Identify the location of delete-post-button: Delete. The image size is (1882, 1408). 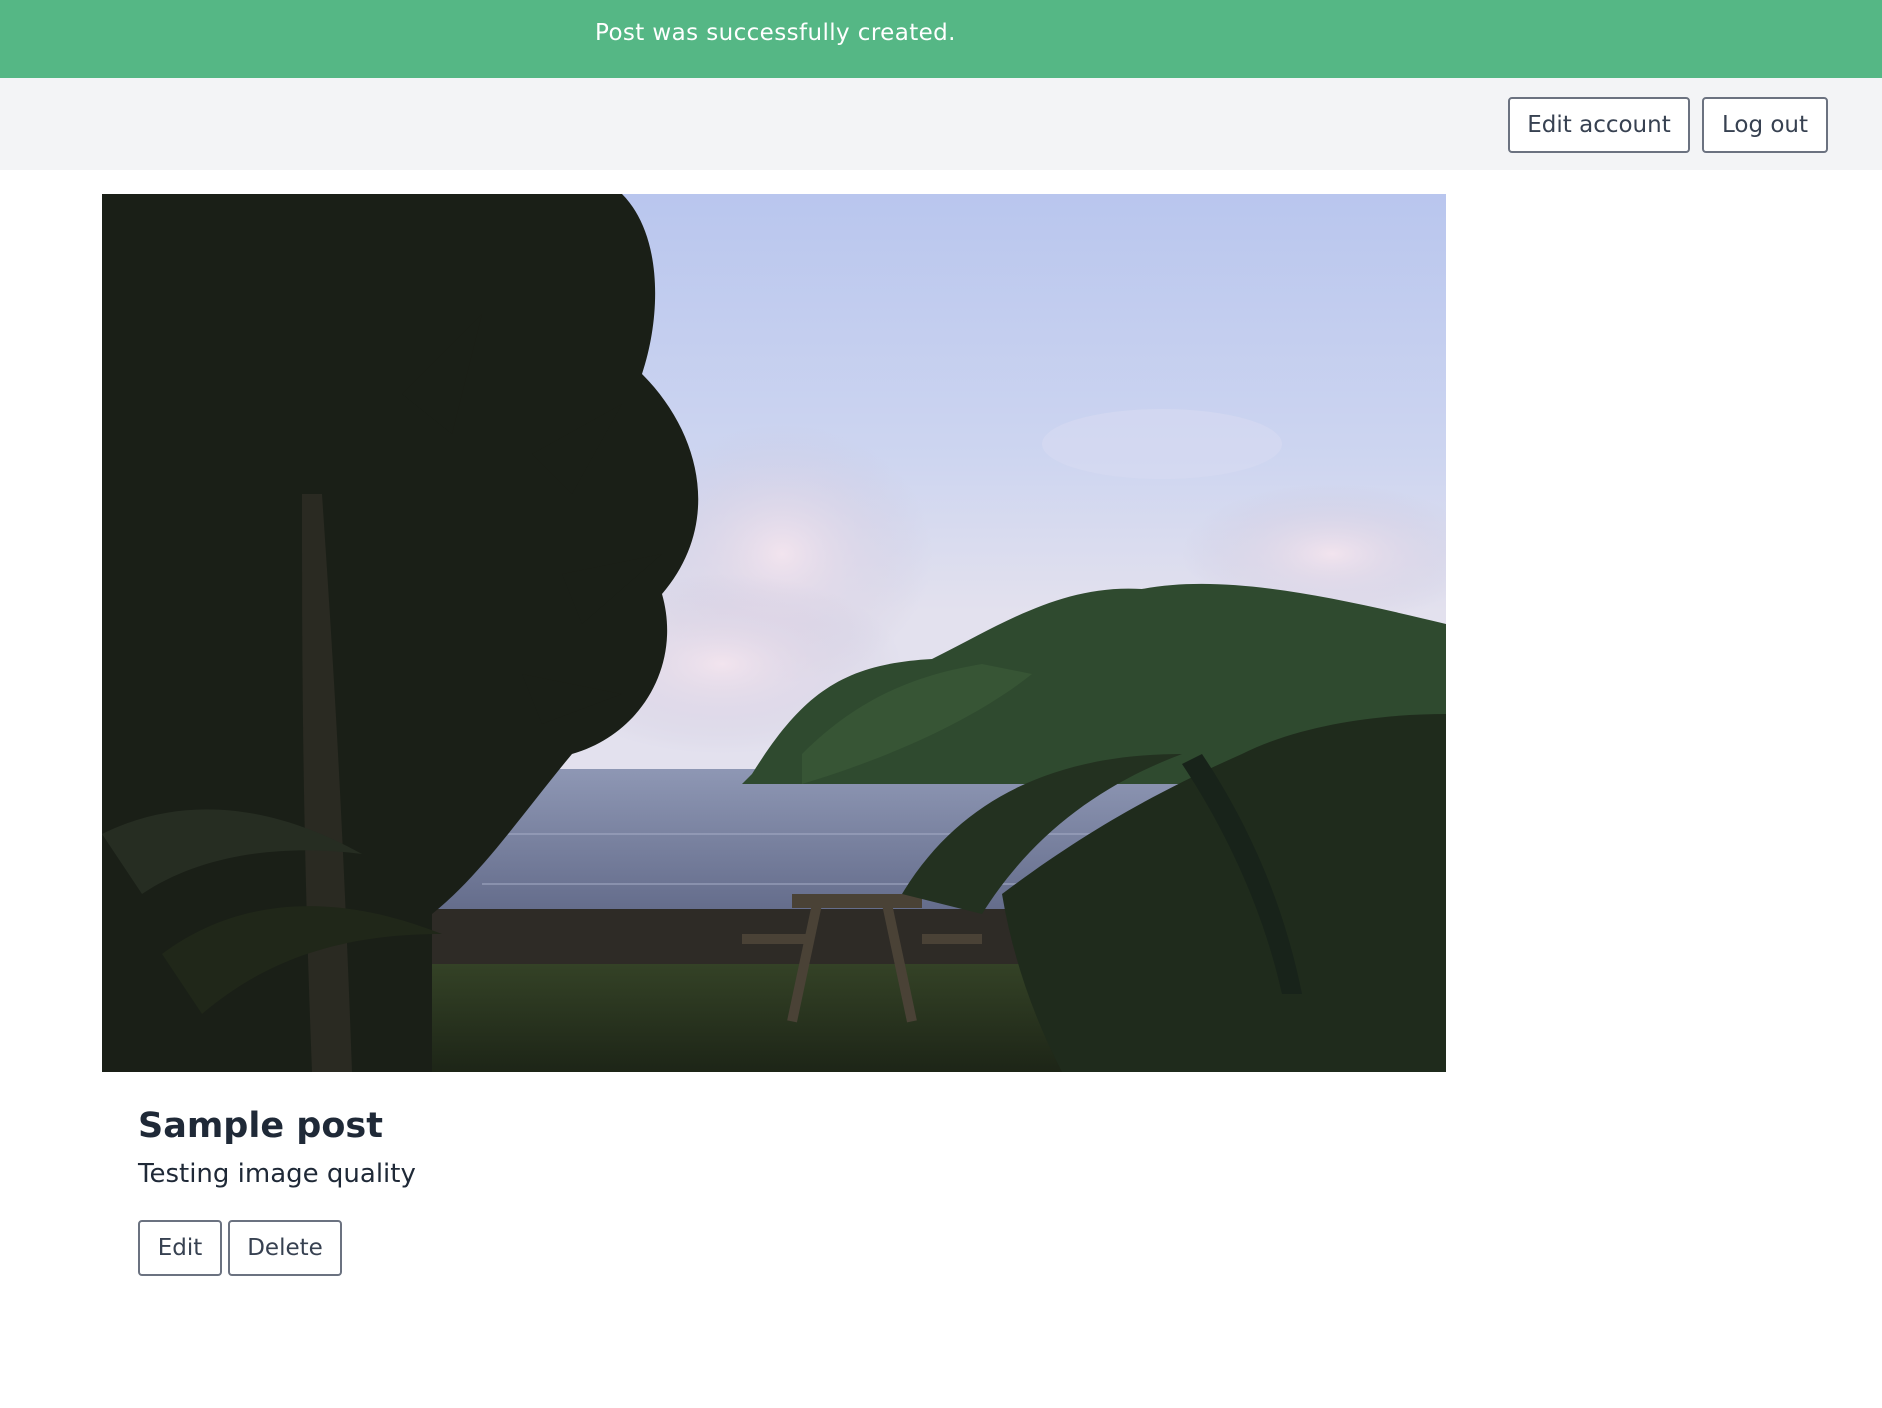
(285, 1248).